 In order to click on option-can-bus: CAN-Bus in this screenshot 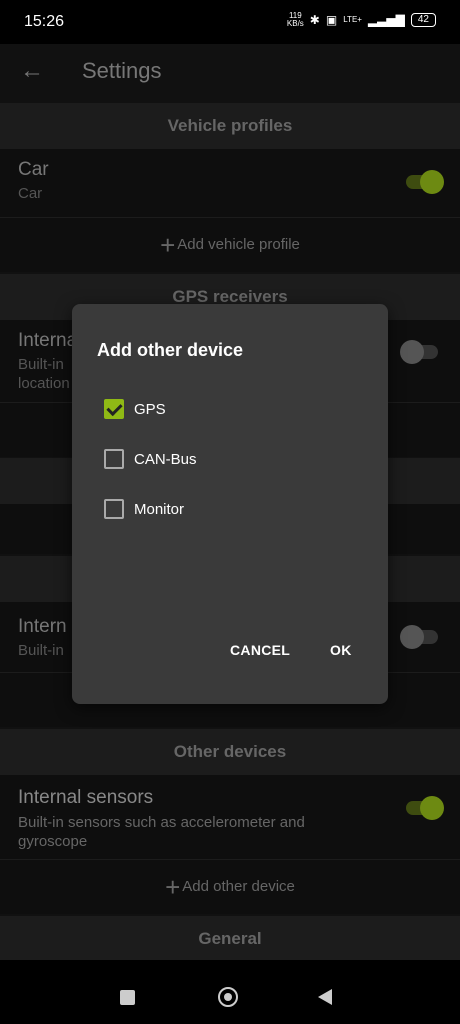, I will do `click(150, 459)`.